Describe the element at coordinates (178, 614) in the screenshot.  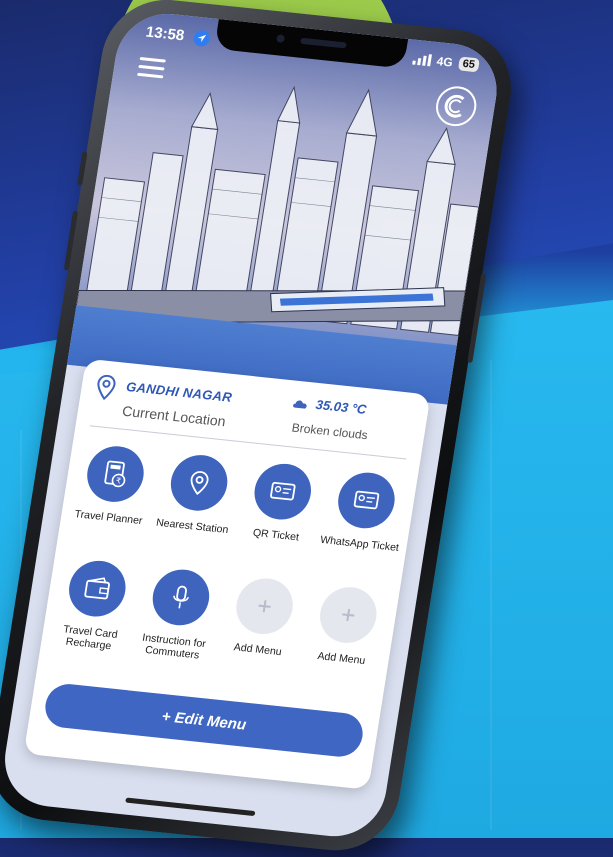
I see `menu-tile-instruction-for-commuters: Instruction for Commuters` at that location.